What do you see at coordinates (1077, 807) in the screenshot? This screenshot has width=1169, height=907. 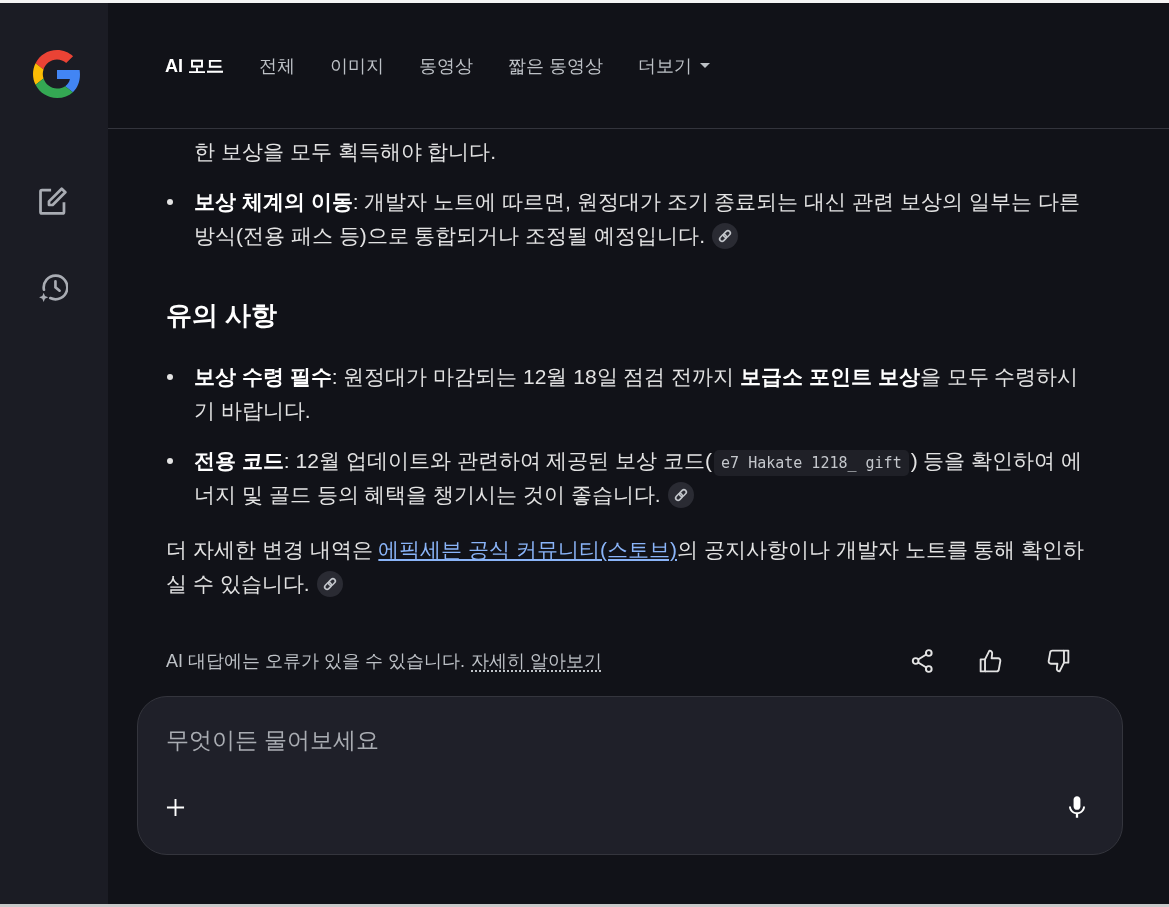 I see `mic-icon` at bounding box center [1077, 807].